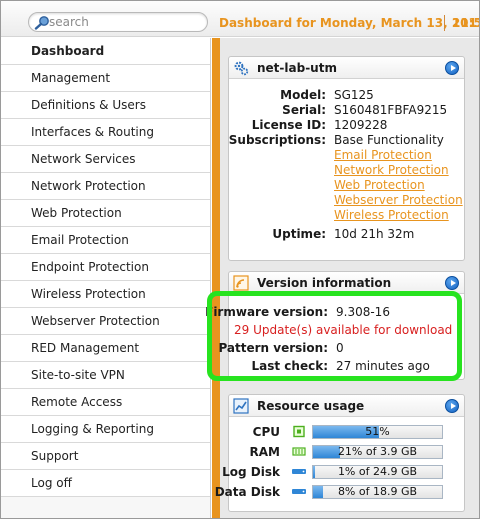  What do you see at coordinates (105, 51) in the screenshot?
I see `sidebar-item-dashboard: Dashboard` at bounding box center [105, 51].